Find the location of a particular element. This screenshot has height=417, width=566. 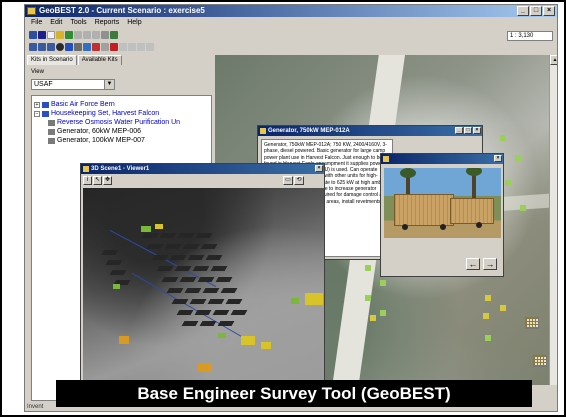

generator-window-titlebar: Generator, 750kW MEP-012A _ □ × is located at coordinates (370, 131).